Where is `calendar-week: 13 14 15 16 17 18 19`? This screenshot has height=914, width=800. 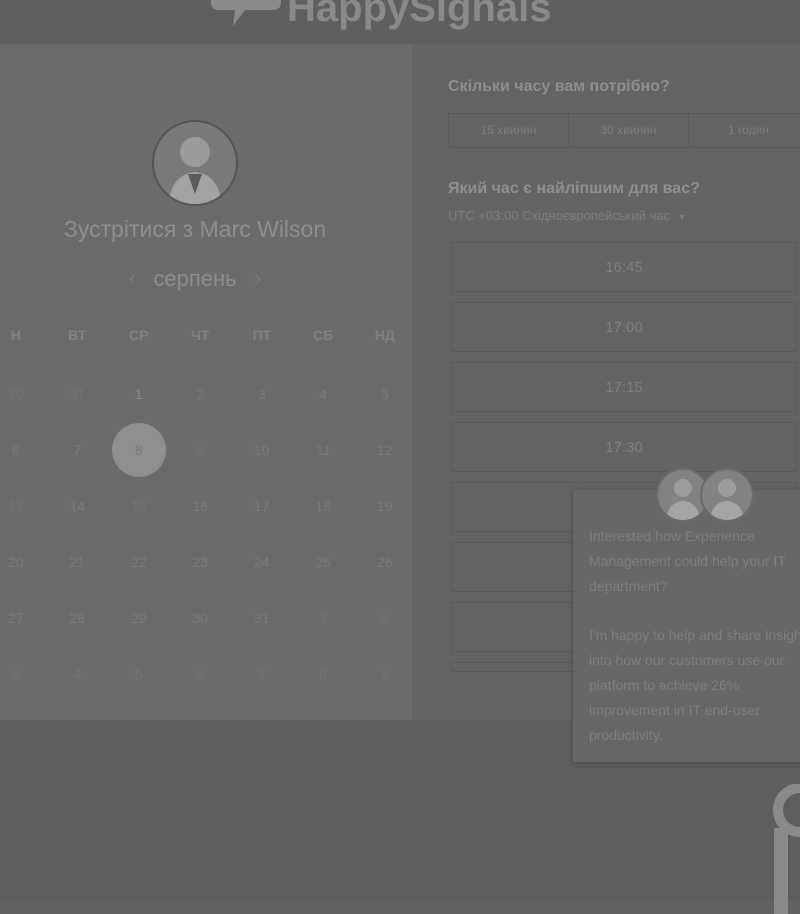 calendar-week: 13 14 15 16 17 18 19 is located at coordinates (208, 506).